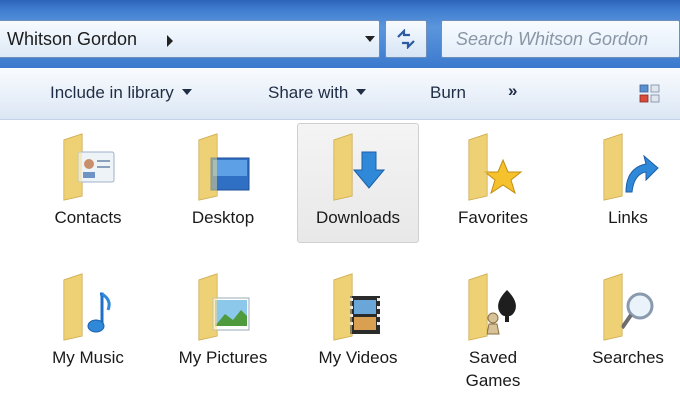 The height and width of the screenshot is (419, 680). I want to click on search-input: Search Whitson Gordon, so click(560, 39).